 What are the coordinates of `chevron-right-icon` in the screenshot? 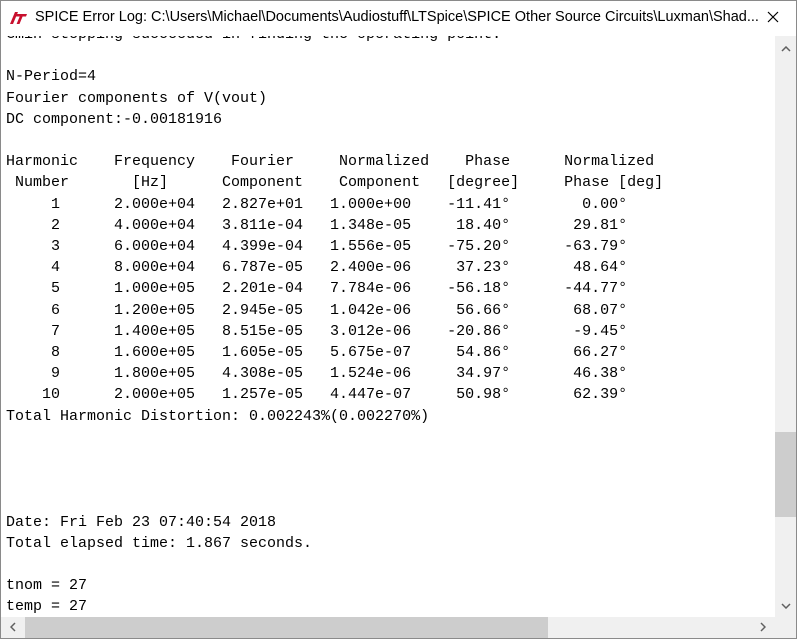 It's located at (763, 628).